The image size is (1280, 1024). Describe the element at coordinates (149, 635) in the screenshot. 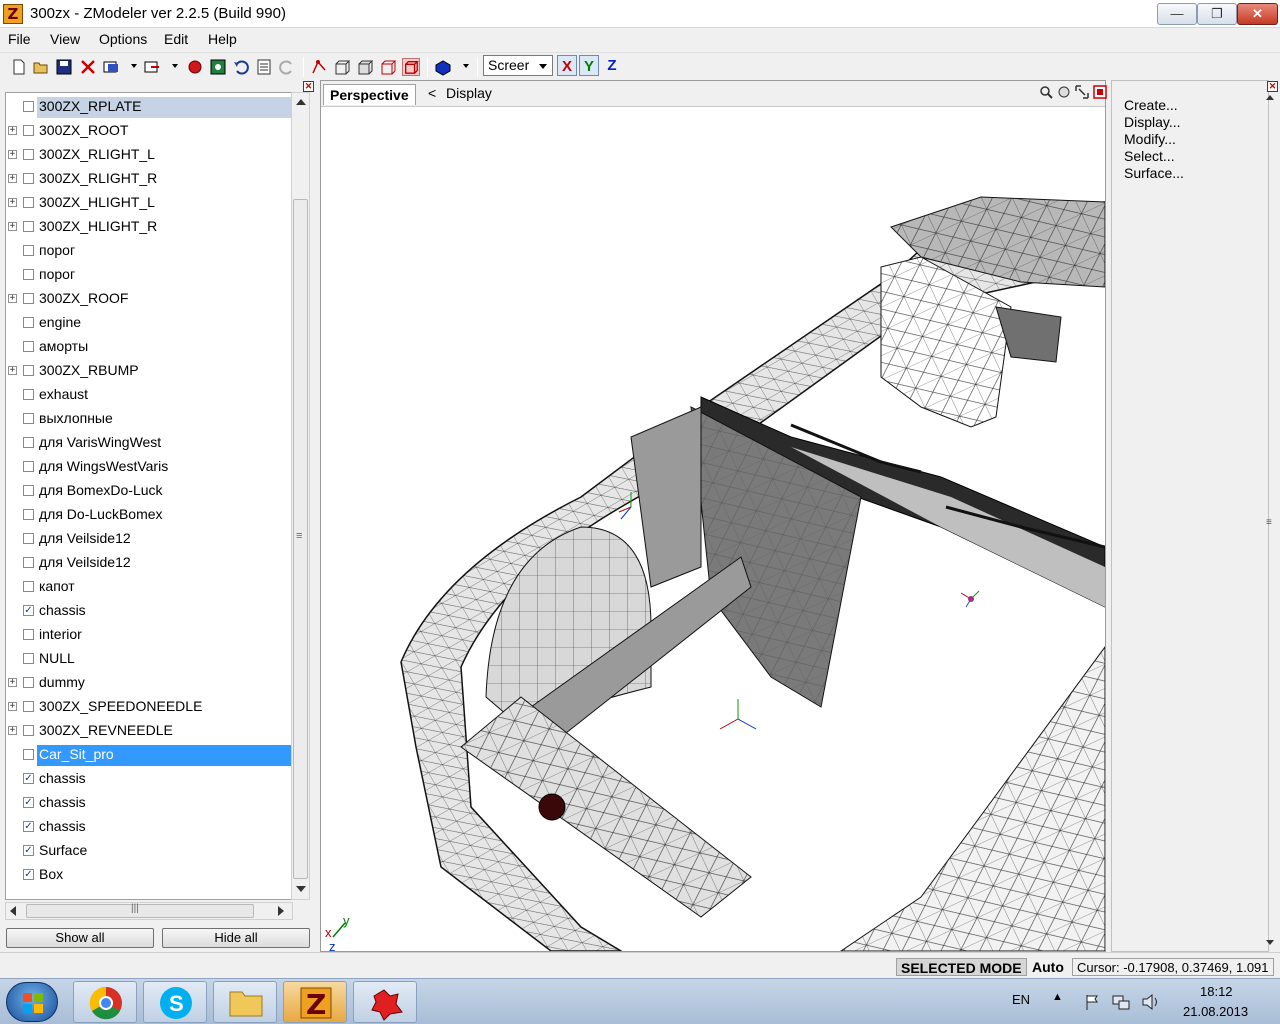

I see `tree-item: interior` at that location.